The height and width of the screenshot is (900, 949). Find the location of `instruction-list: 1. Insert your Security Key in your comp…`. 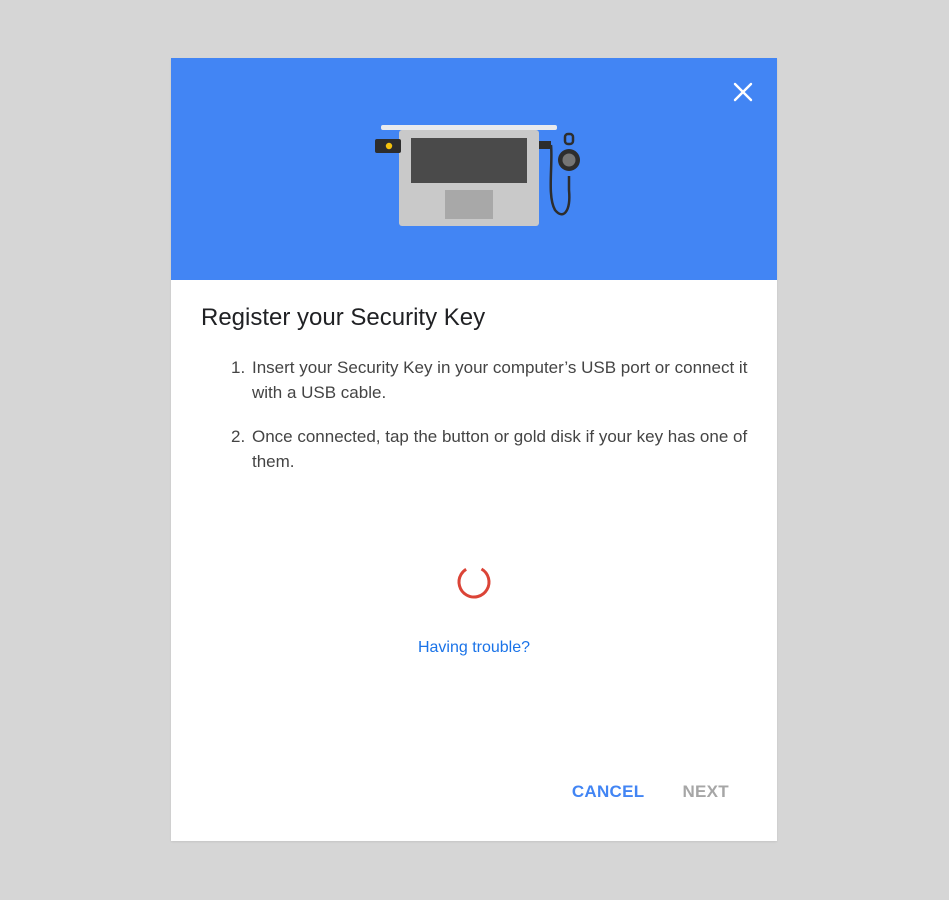

instruction-list: 1. Insert your Security Key in your comp… is located at coordinates (491, 424).